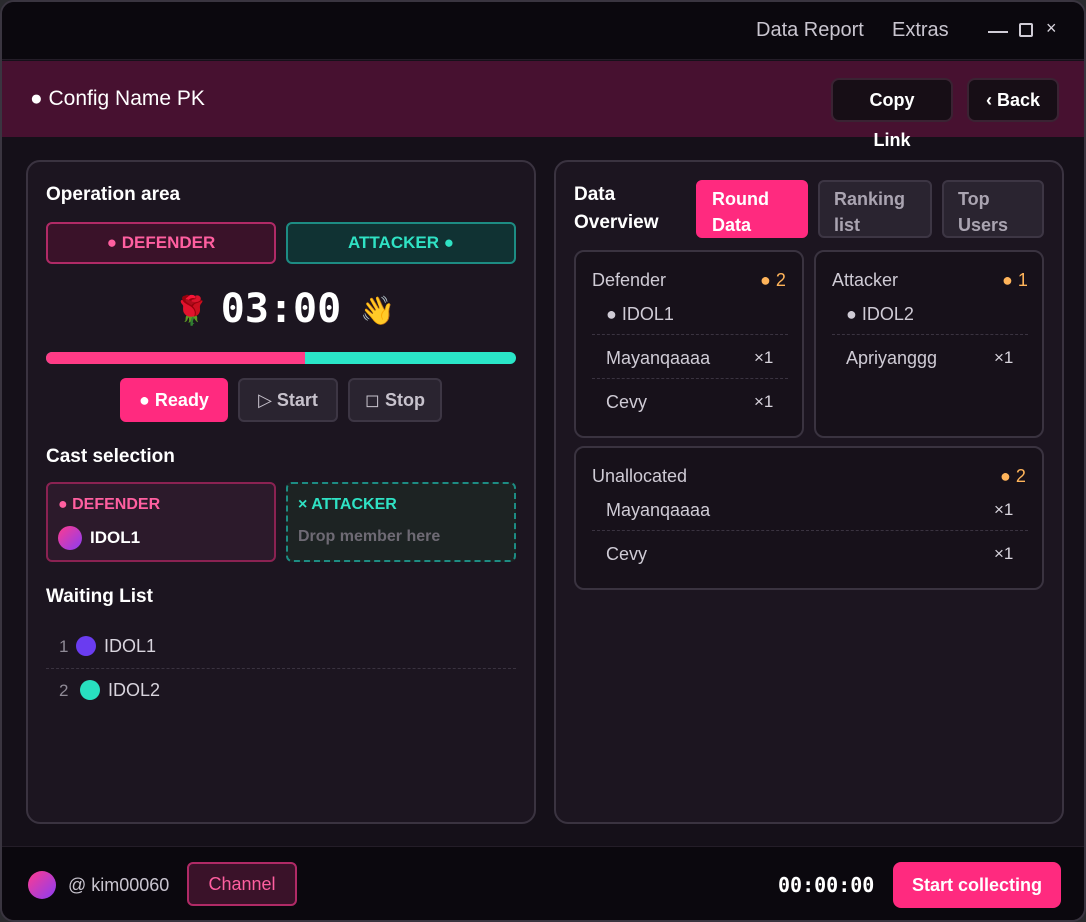  What do you see at coordinates (616, 222) in the screenshot?
I see `data-overview-title-line2: Overview` at bounding box center [616, 222].